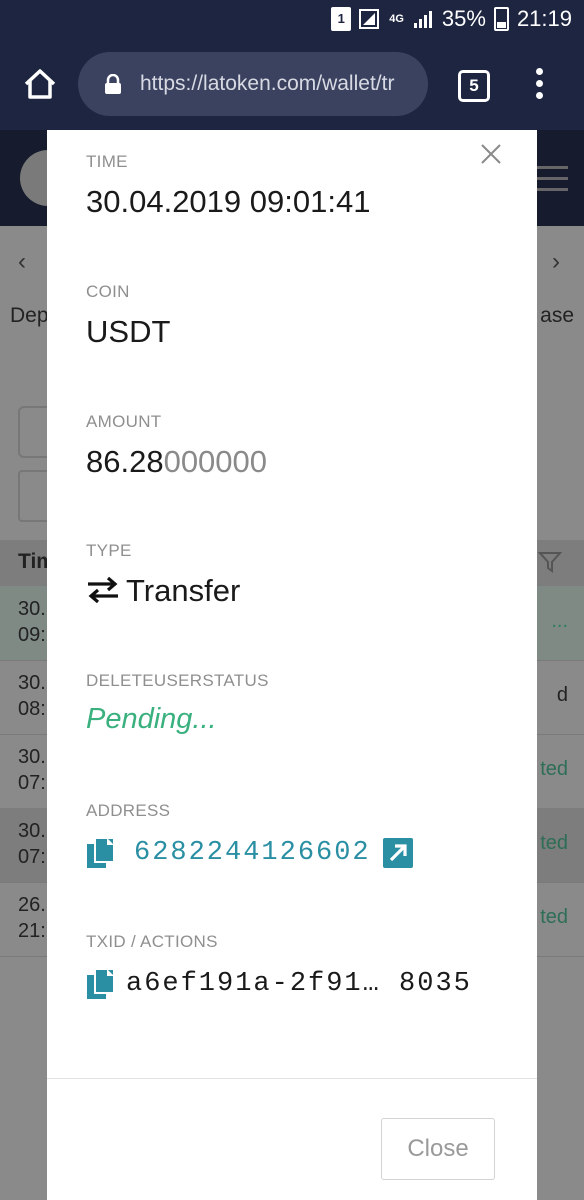 The width and height of the screenshot is (584, 1200). What do you see at coordinates (396, 19) in the screenshot?
I see `network-label: 4G` at bounding box center [396, 19].